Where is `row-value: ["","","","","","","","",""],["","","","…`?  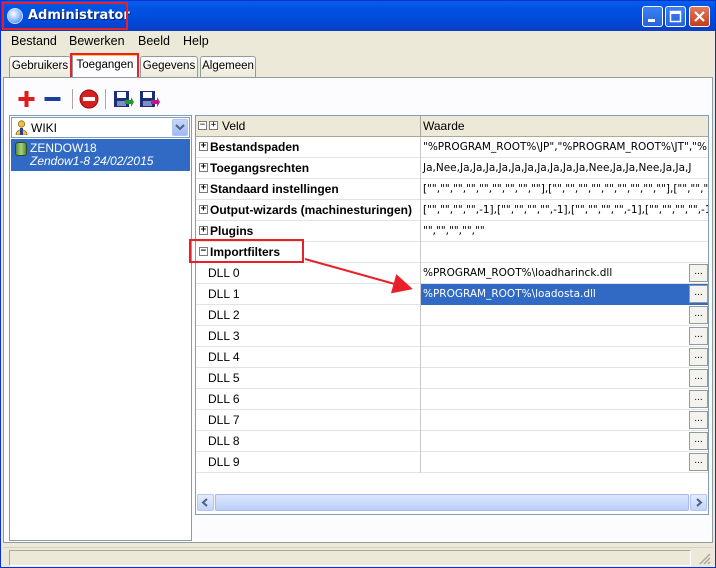
row-value: ["","","","","","","","",""],["","","","… is located at coordinates (564, 189).